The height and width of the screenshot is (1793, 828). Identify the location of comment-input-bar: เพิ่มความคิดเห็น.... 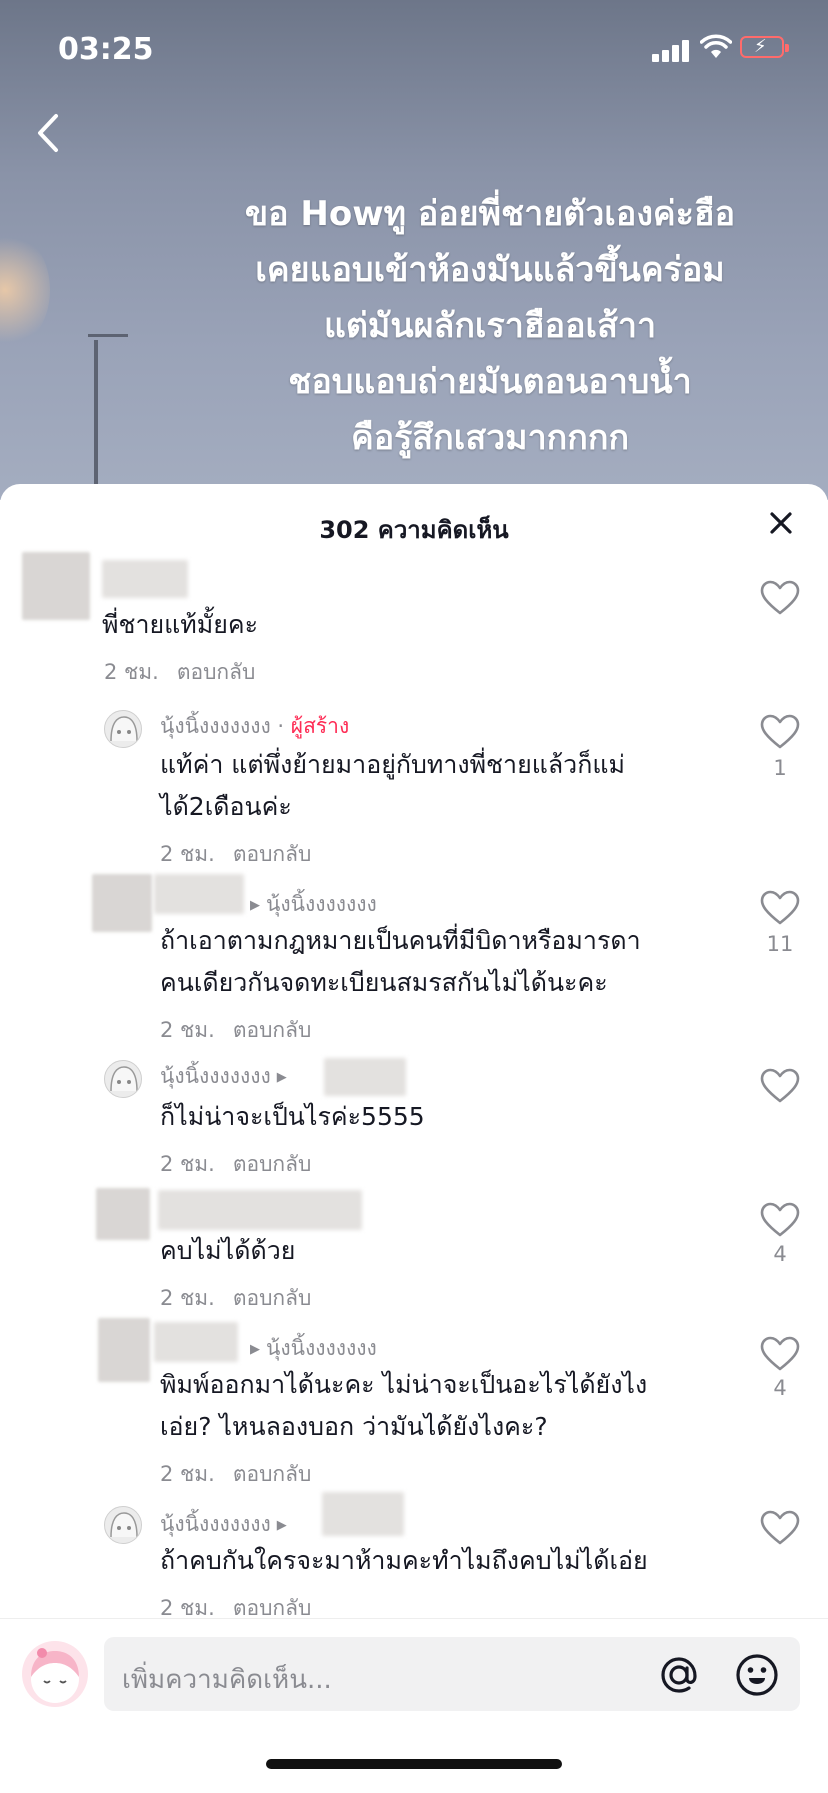
(414, 1705).